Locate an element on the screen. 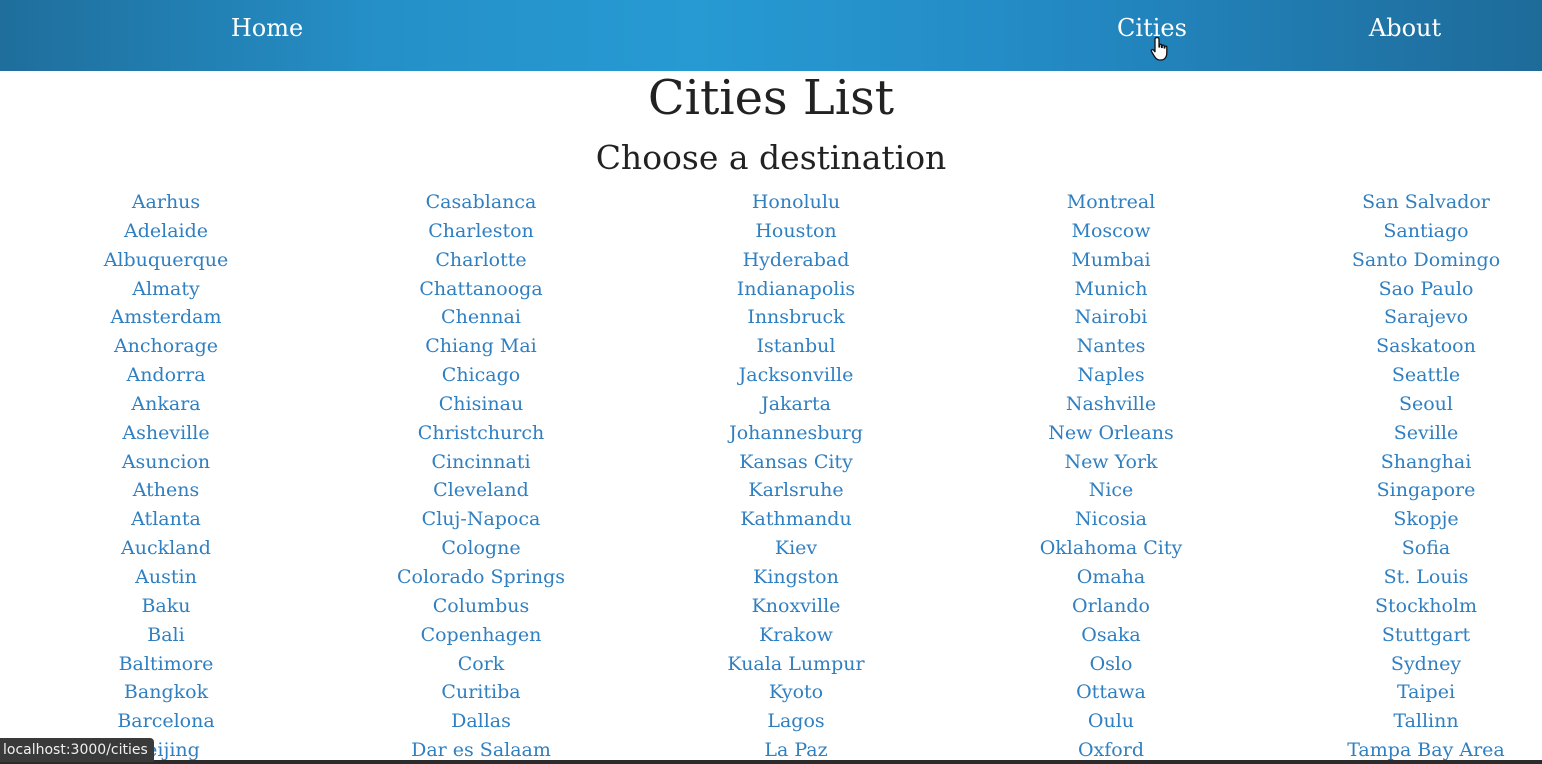  city-link: Amsterdam is located at coordinates (166, 317).